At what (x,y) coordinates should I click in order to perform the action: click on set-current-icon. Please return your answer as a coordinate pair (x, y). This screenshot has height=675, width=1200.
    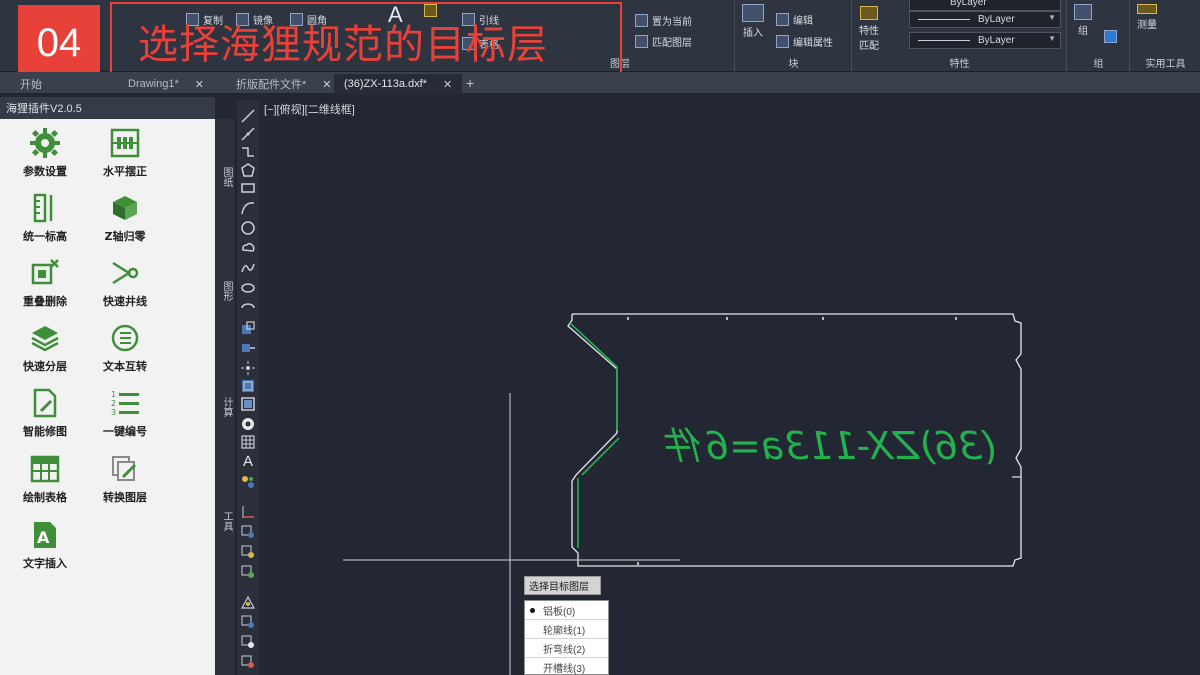
    Looking at the image, I should click on (641, 20).